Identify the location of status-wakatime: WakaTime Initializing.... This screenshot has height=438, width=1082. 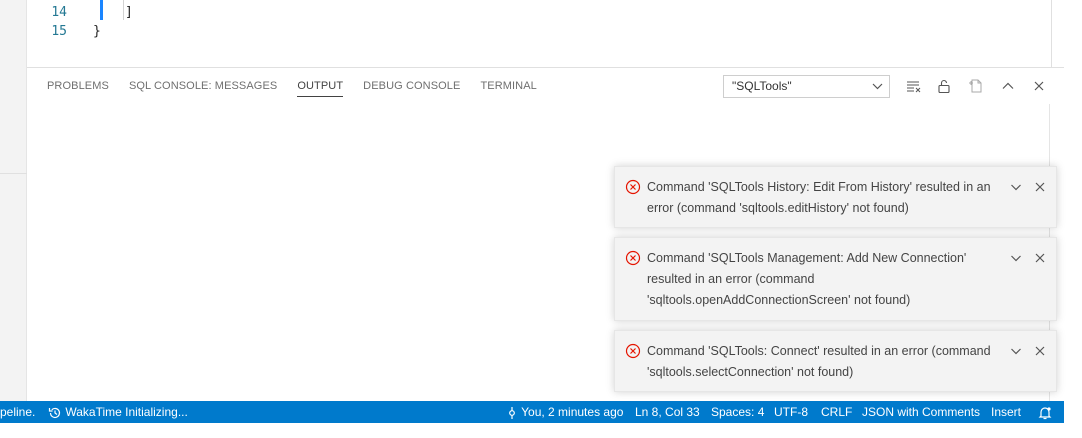
(118, 412).